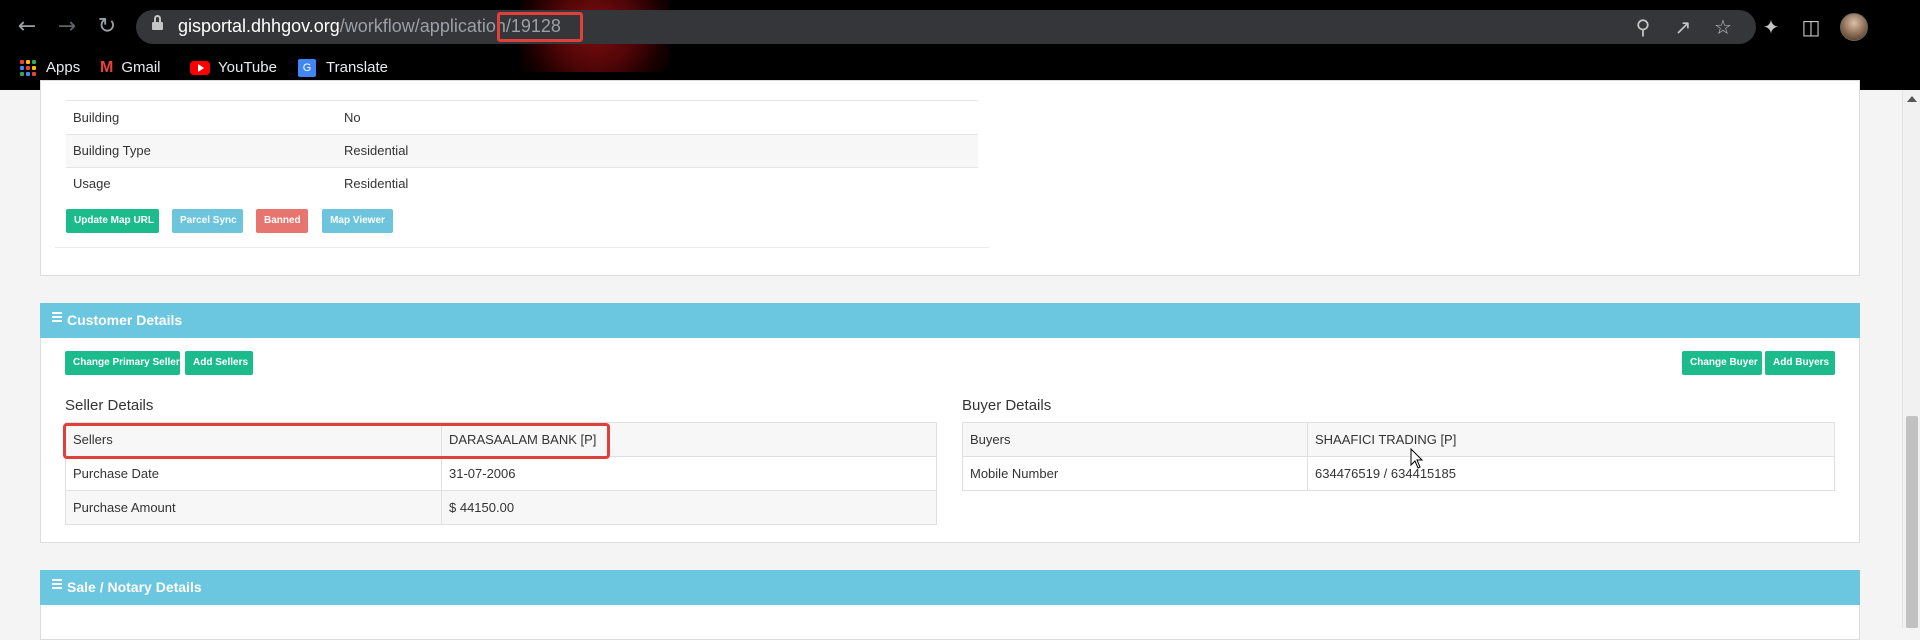 This screenshot has width=1920, height=640. What do you see at coordinates (125, 320) in the screenshot?
I see `section-title: Customer Details` at bounding box center [125, 320].